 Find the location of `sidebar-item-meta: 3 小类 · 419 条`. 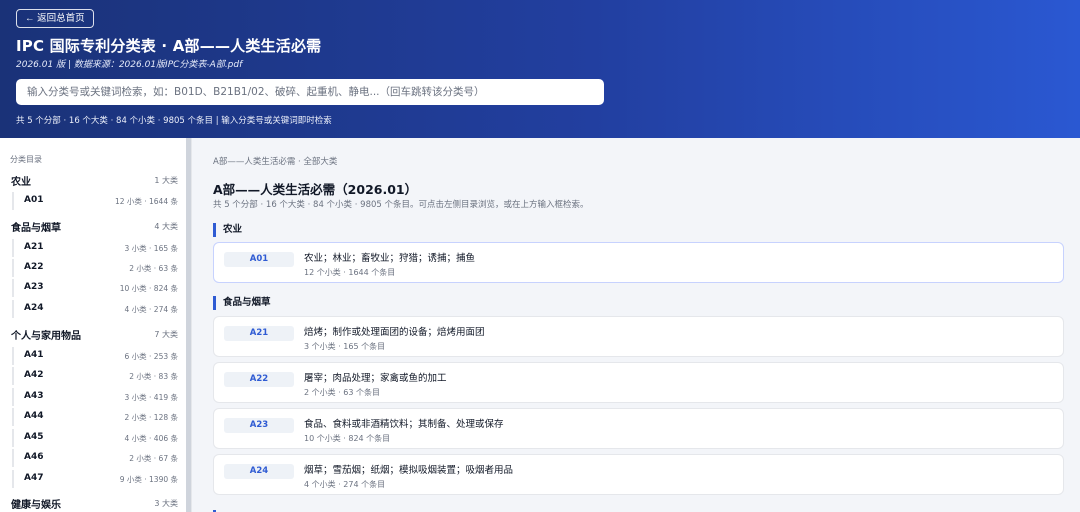

sidebar-item-meta: 3 小类 · 419 条 is located at coordinates (151, 397).